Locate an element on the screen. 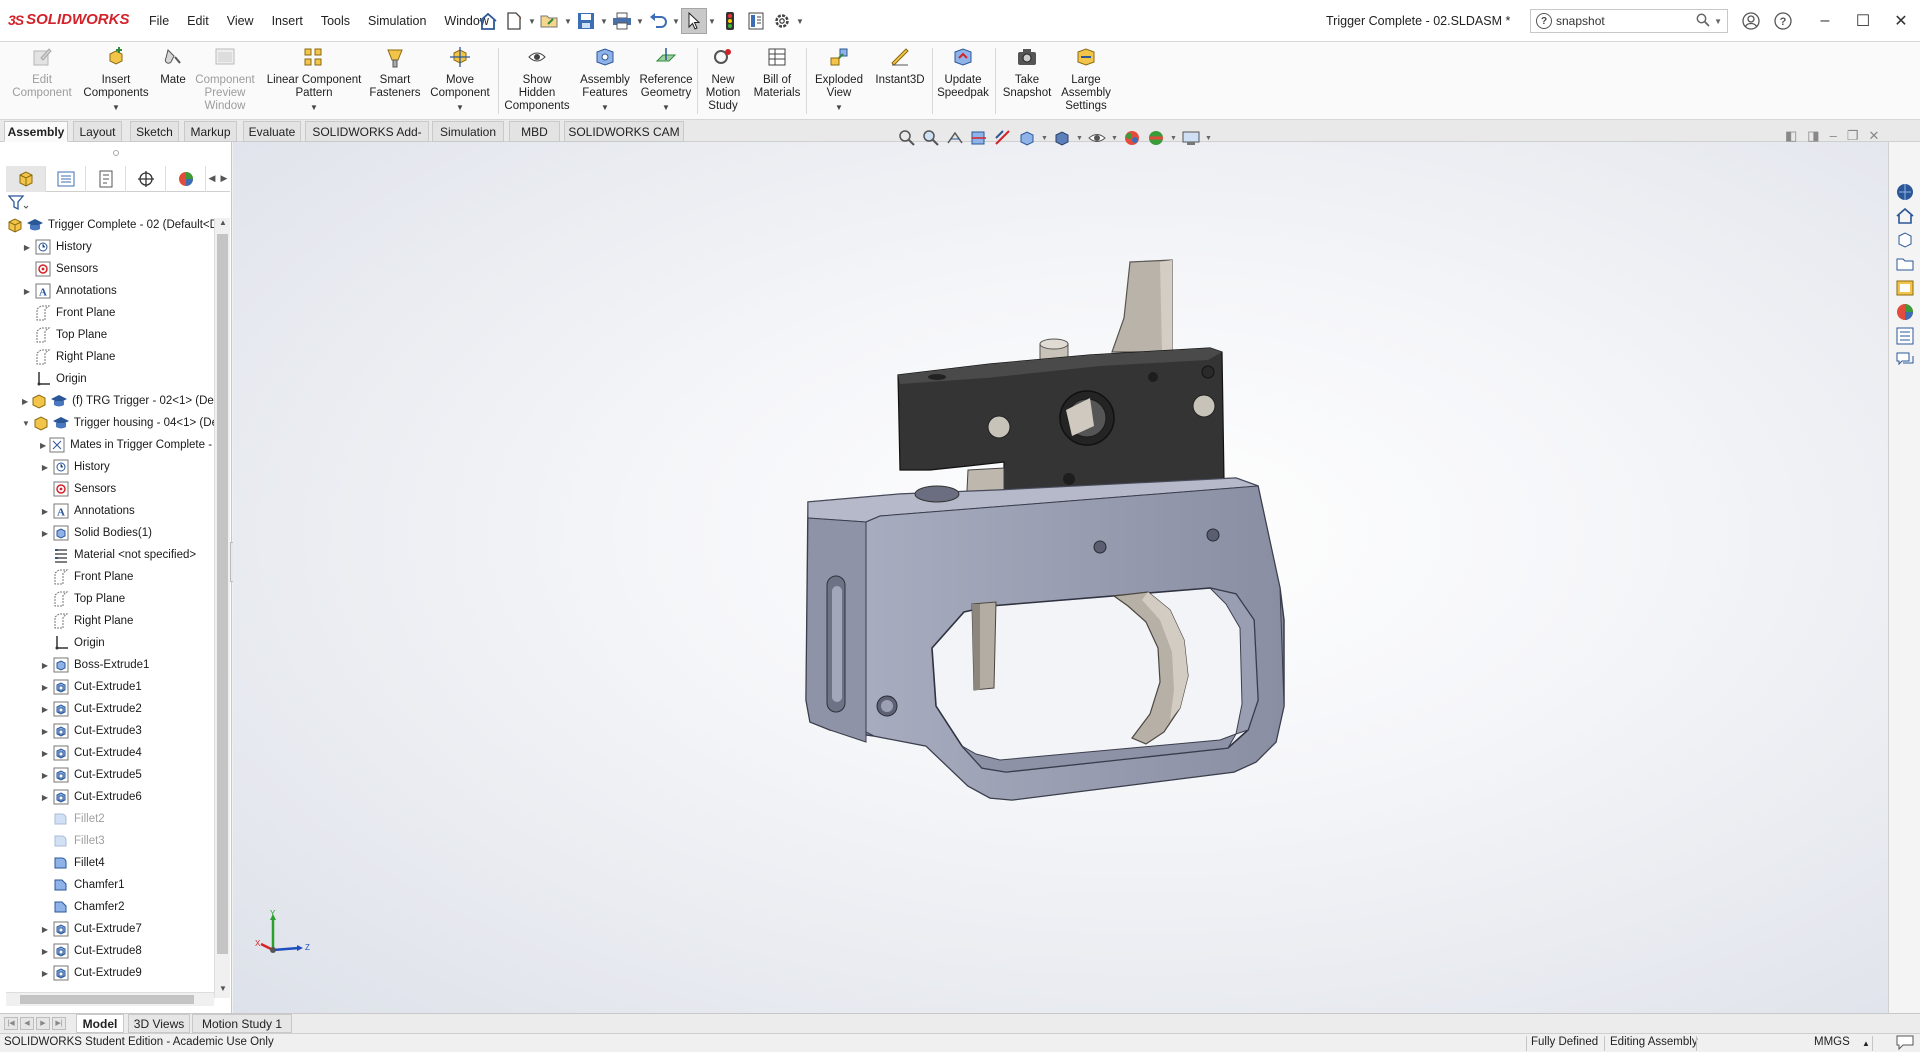 Image resolution: width=1920 pixels, height=1052 pixels. design-library-icon is located at coordinates (1905, 240).